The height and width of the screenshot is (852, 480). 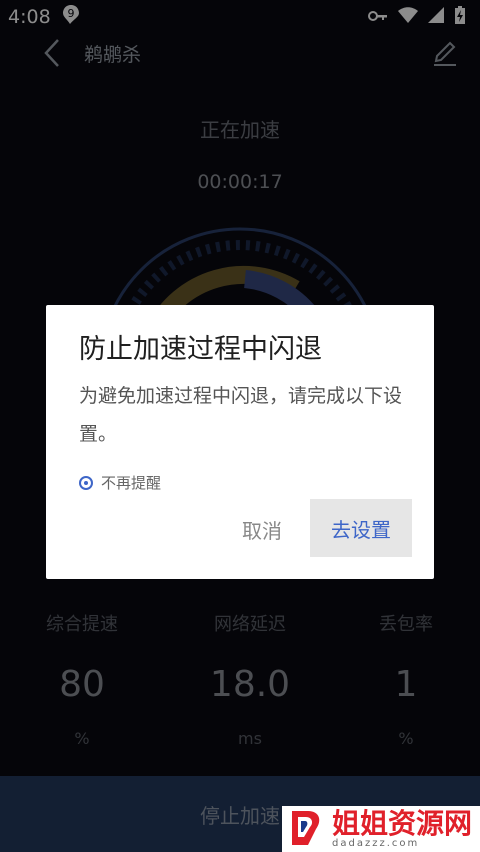 I want to click on dialog-title: 防止加速过程中闪退, so click(x=200, y=349).